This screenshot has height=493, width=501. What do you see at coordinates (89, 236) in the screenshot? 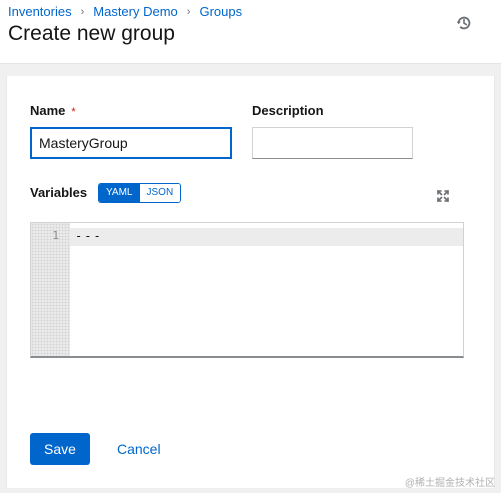
I see `code-line: ---` at bounding box center [89, 236].